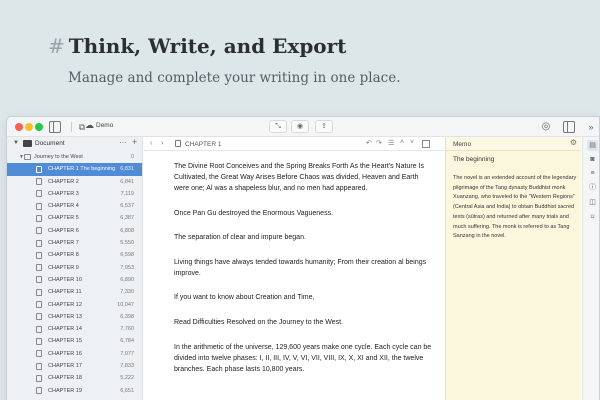 This screenshot has height=400, width=600. I want to click on account-icon: ◎, so click(546, 127).